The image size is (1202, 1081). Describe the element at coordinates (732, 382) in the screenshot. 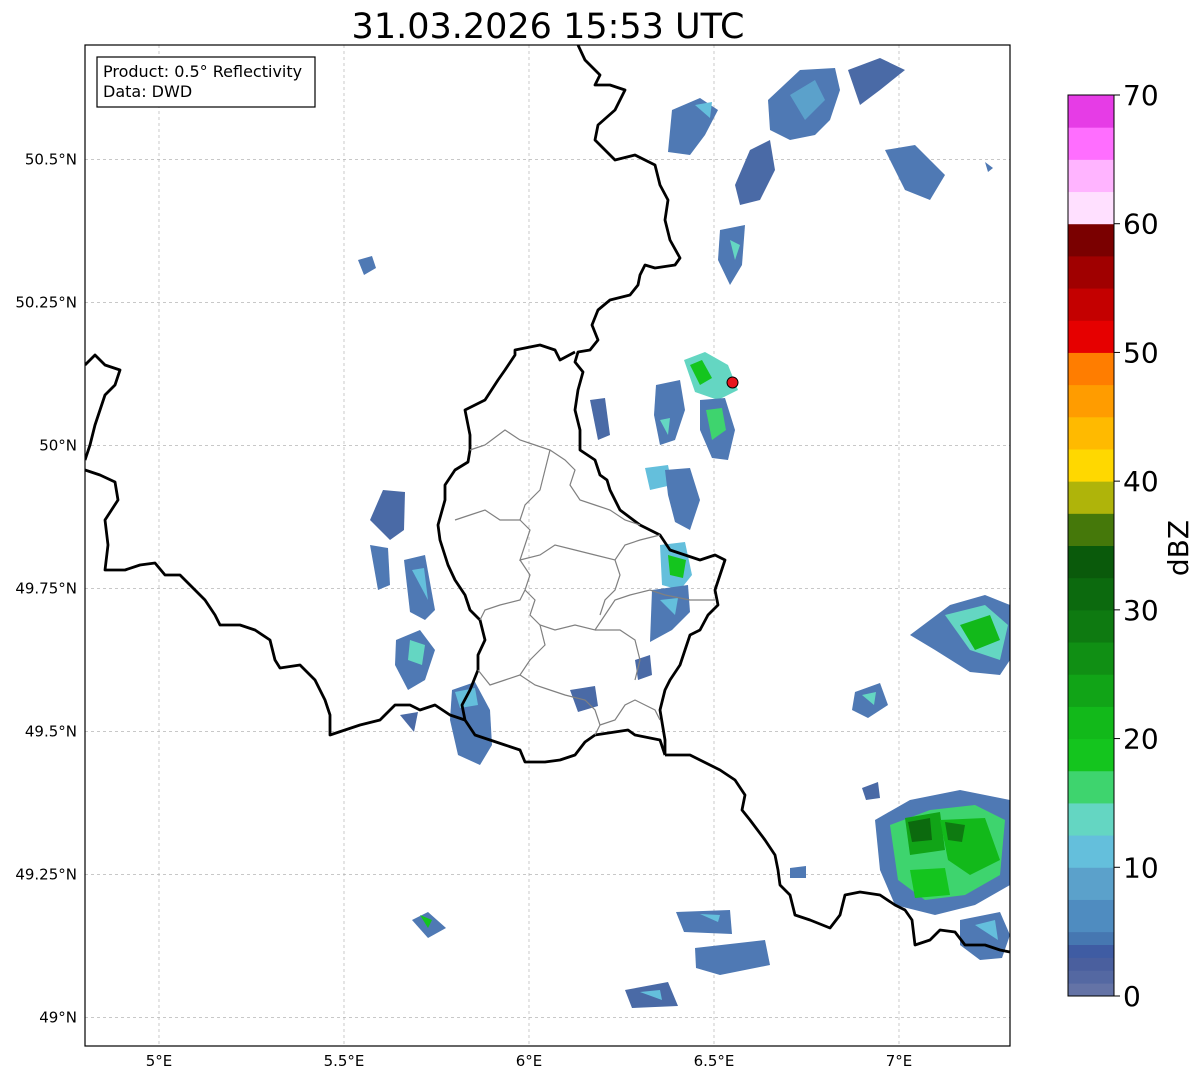

I see `radar-site-marker` at that location.